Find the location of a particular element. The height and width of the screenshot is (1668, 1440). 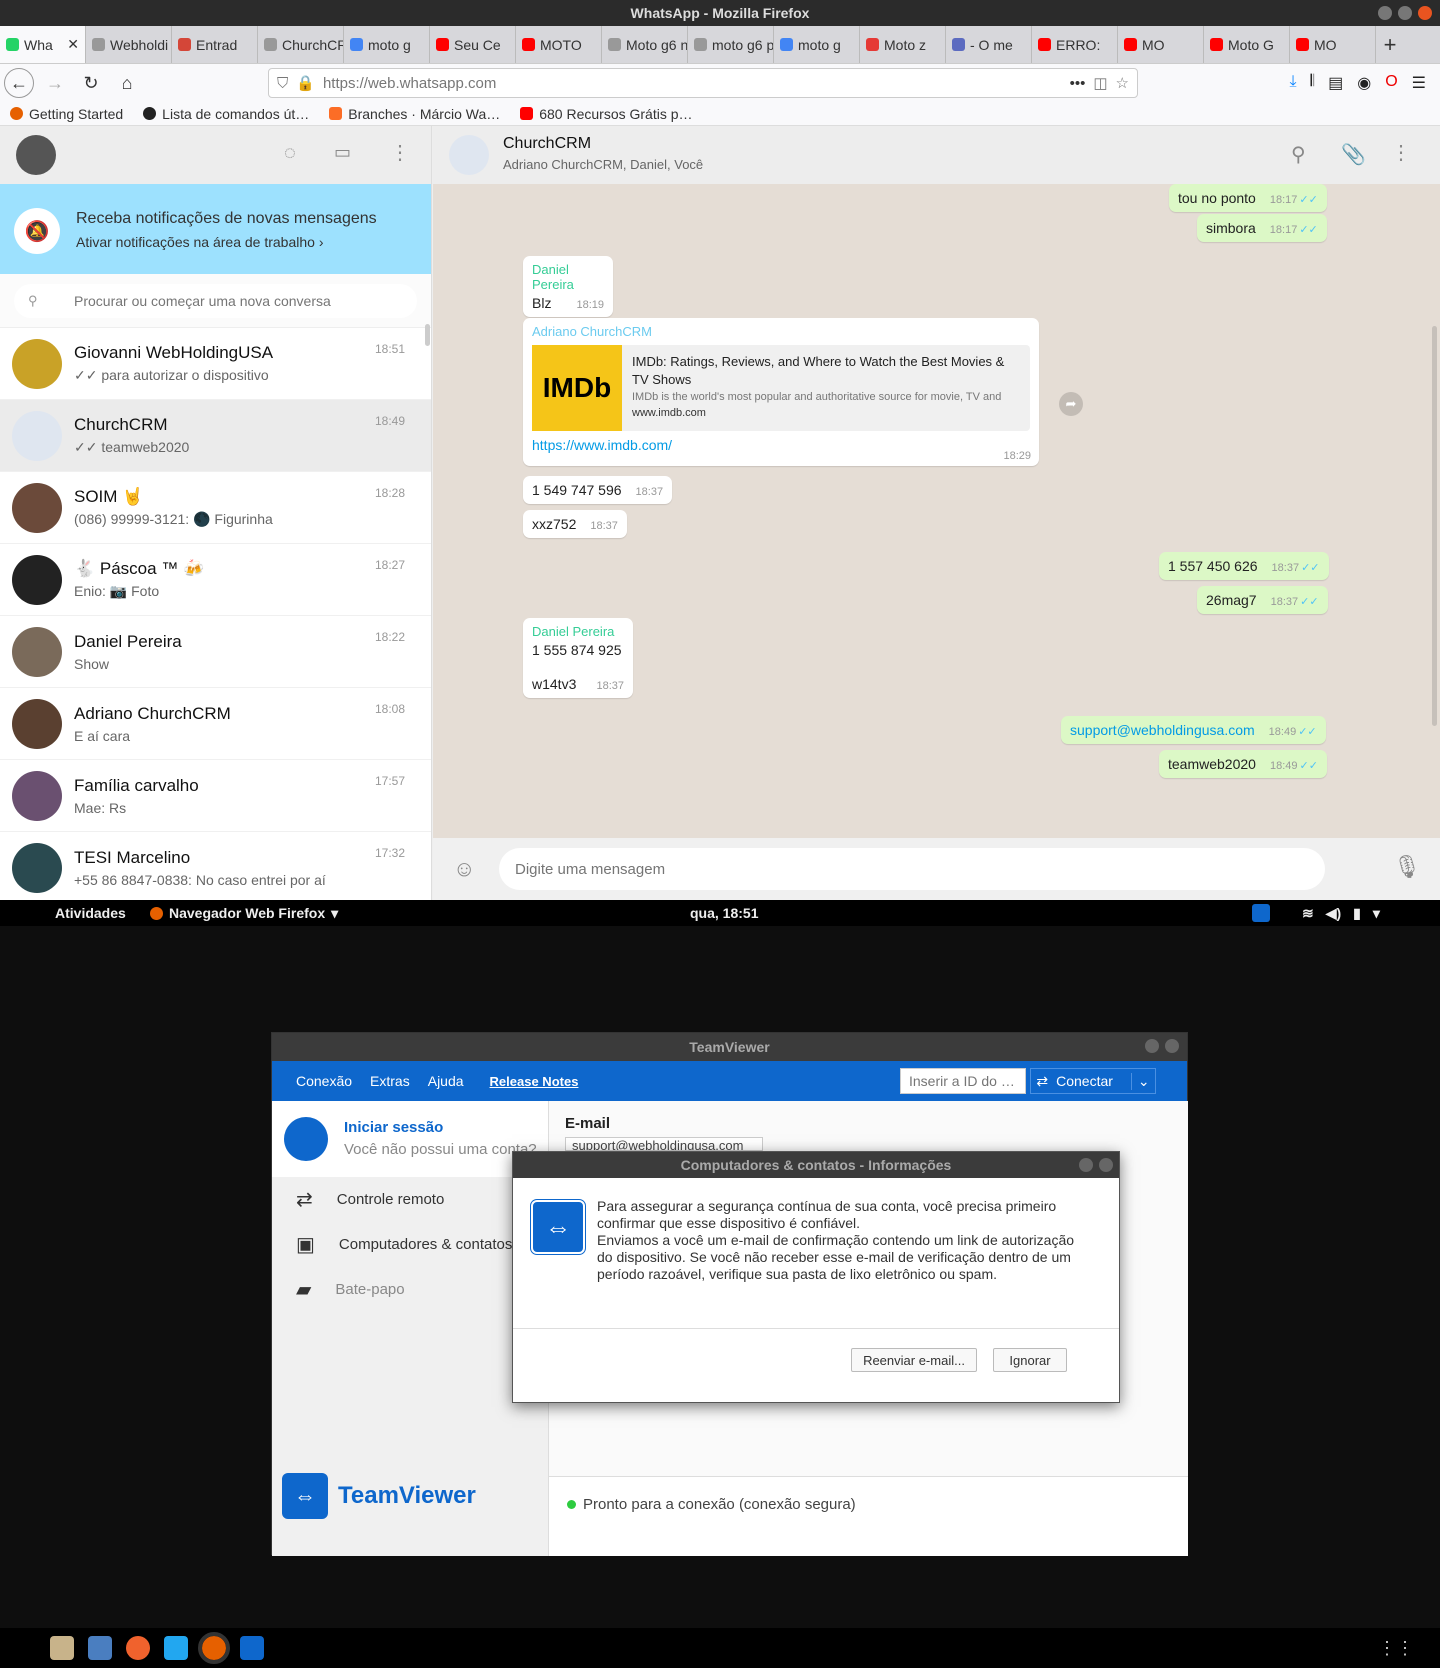

message-bubble: support@webholdingusa.com 18:49 ✓✓ is located at coordinates (1193, 730).